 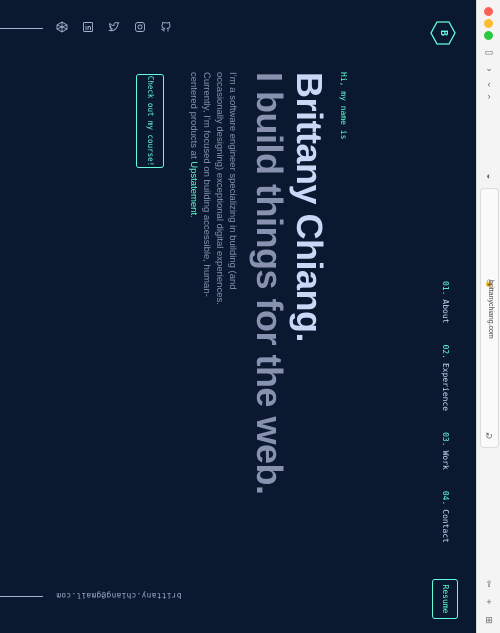 I want to click on nav-item-work: 03. Work, so click(x=445, y=451).